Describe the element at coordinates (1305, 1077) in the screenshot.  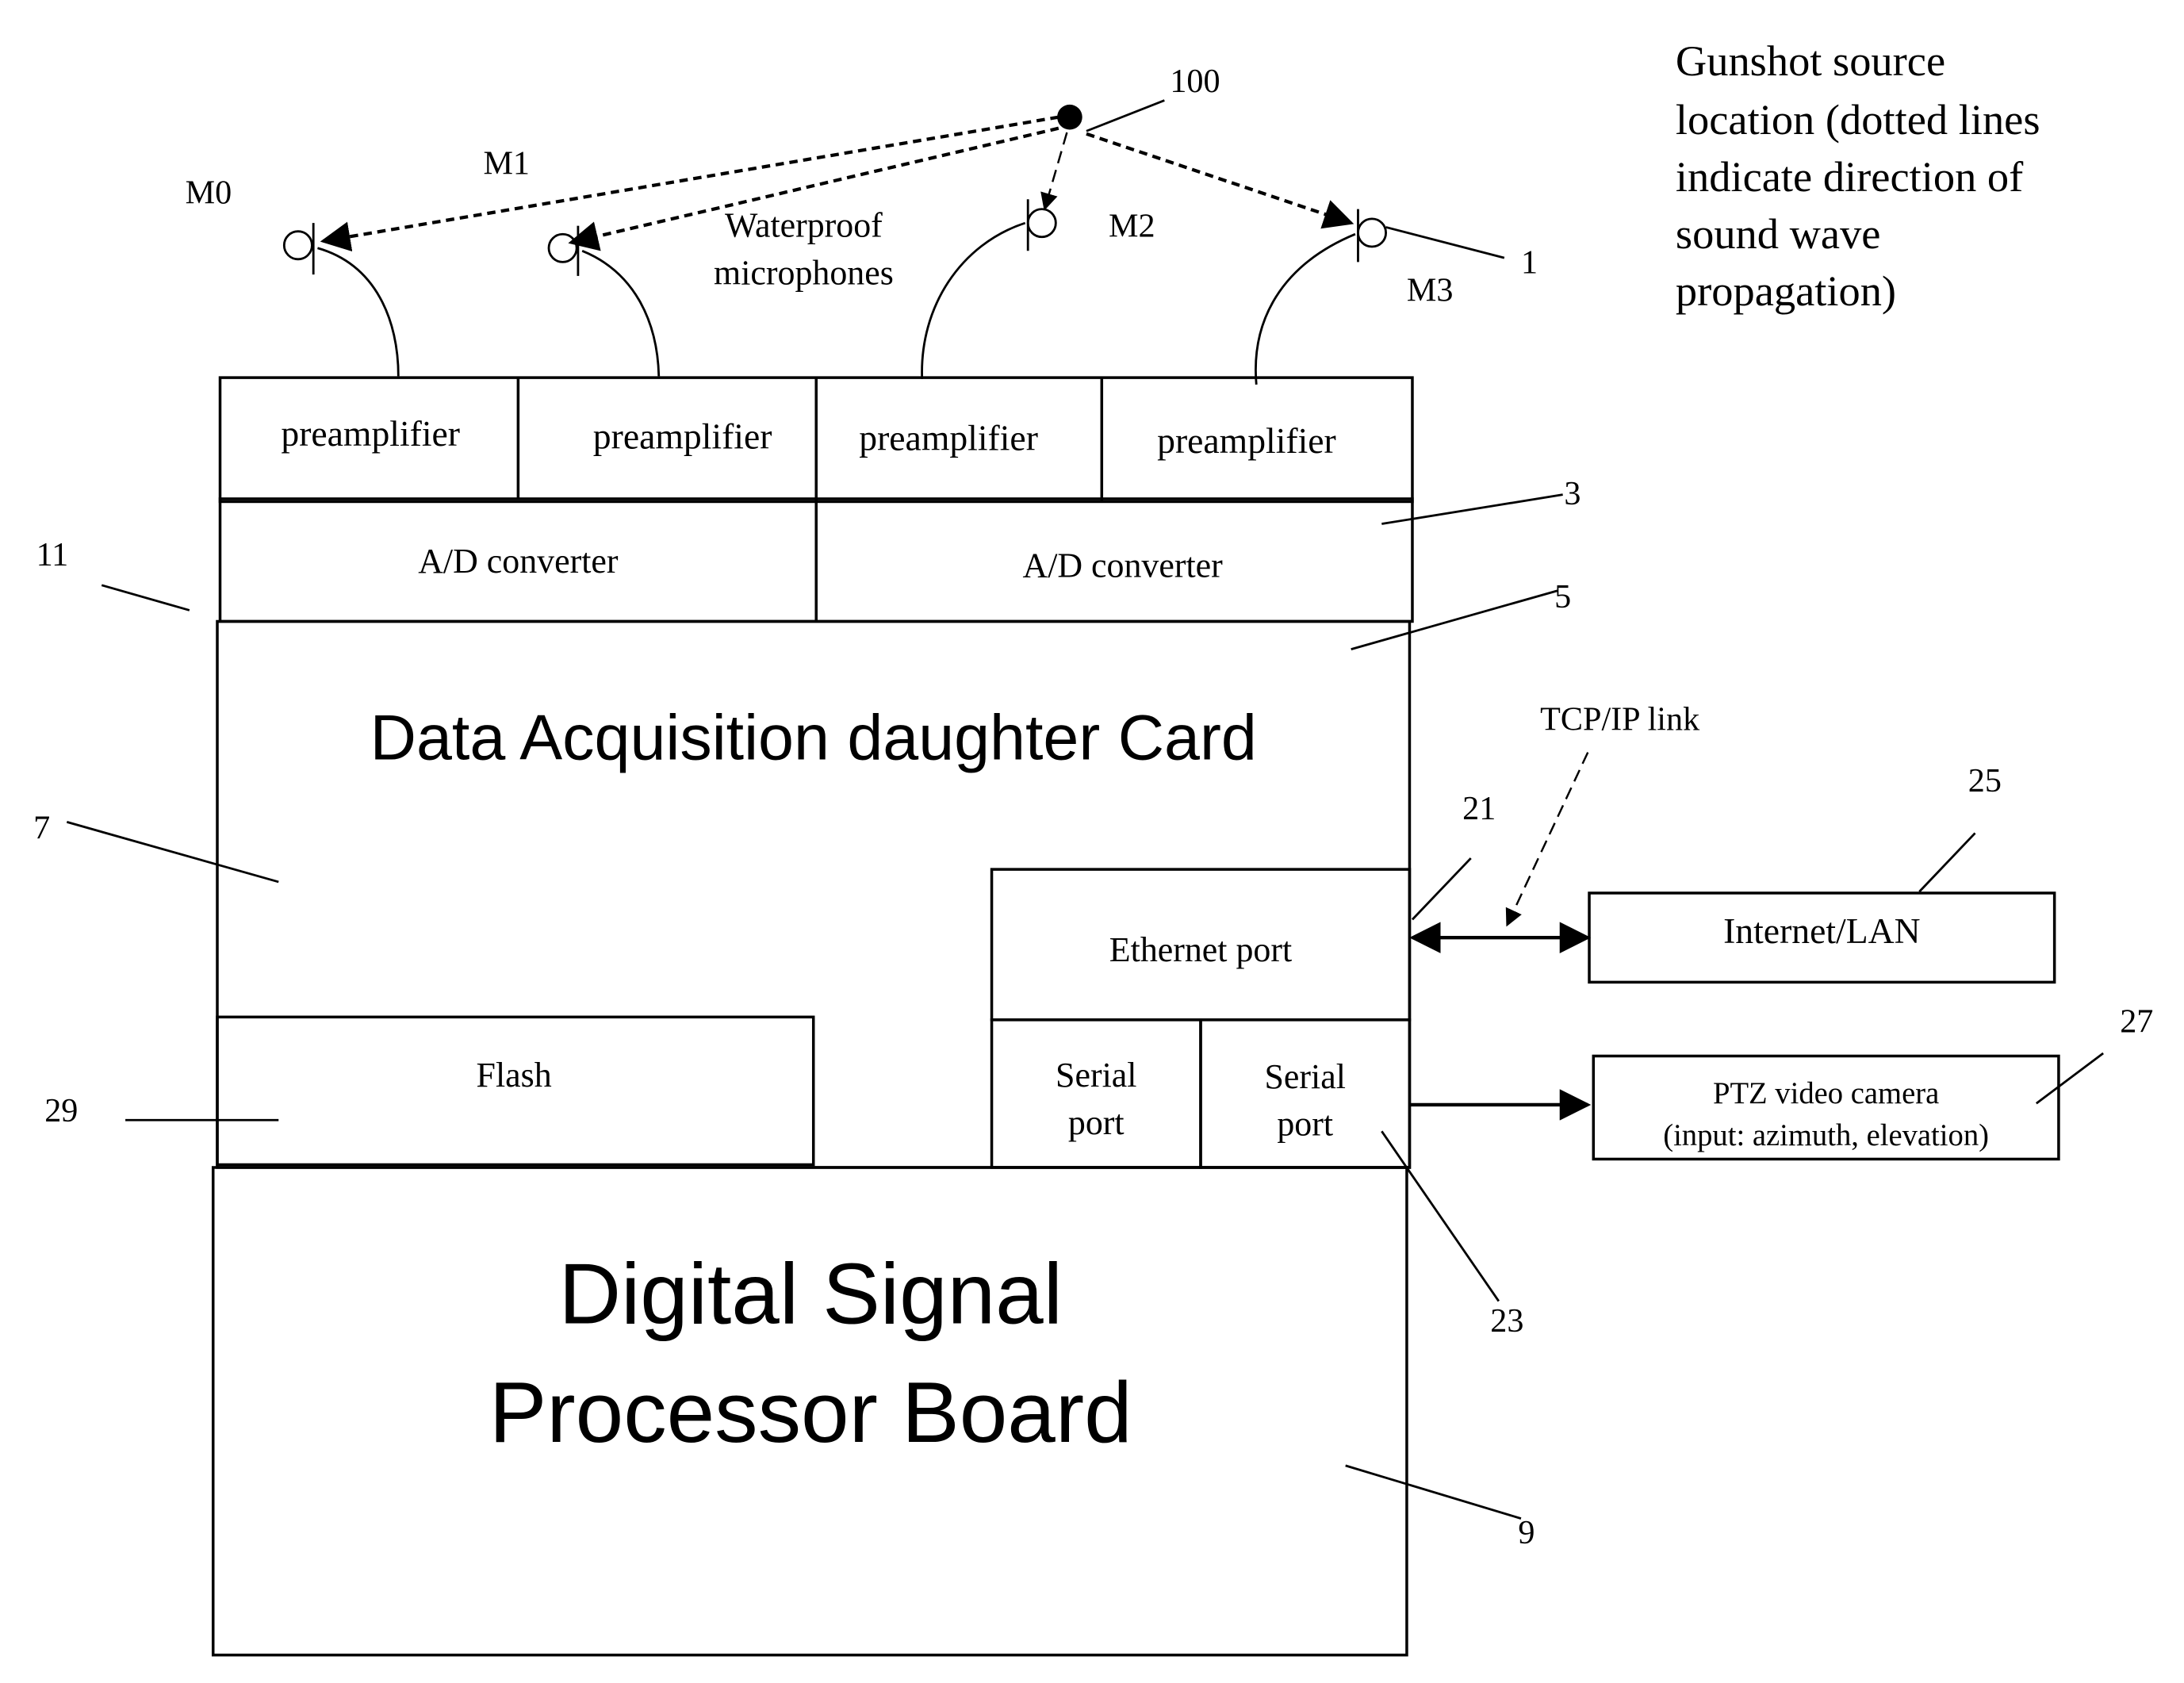
I see `serial-port-2-label: Serial` at that location.